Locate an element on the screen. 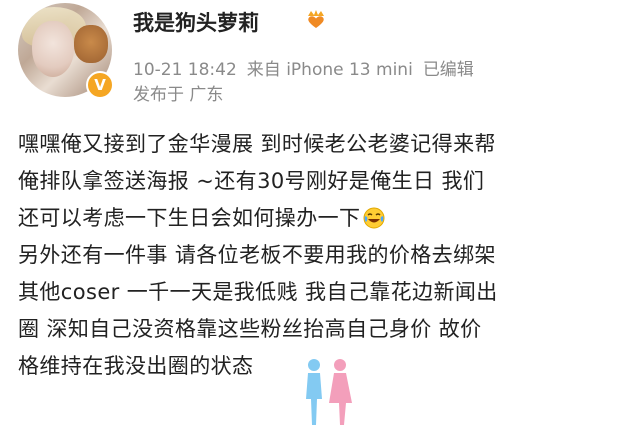 This screenshot has height=441, width=622. post-text-line: 还可以考虑一下生日会如何操办一下 is located at coordinates (318, 218).